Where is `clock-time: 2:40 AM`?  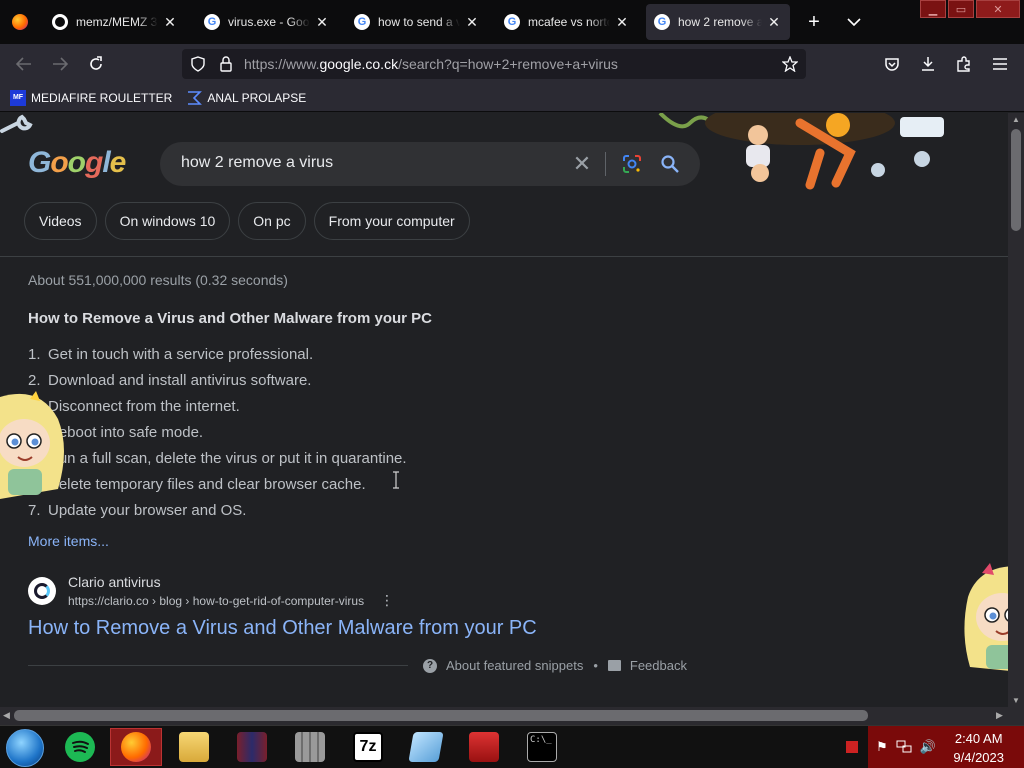 clock-time: 2:40 AM is located at coordinates (978, 738).